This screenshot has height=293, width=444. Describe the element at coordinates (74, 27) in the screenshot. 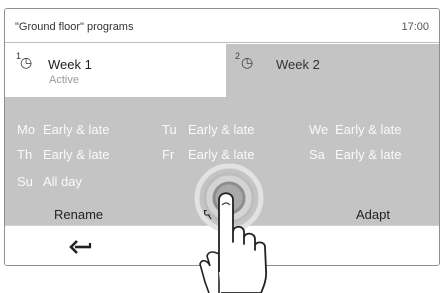

I see `page-title: "Ground floor" programs` at that location.